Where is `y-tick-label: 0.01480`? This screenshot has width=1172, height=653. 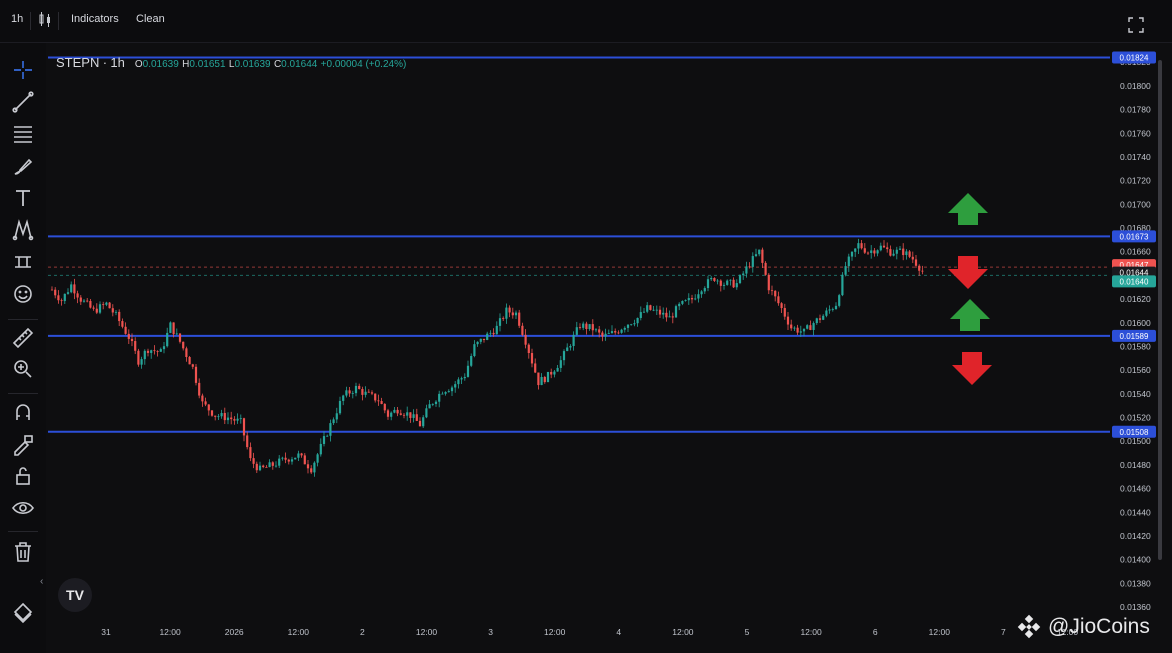 y-tick-label: 0.01480 is located at coordinates (1135, 465).